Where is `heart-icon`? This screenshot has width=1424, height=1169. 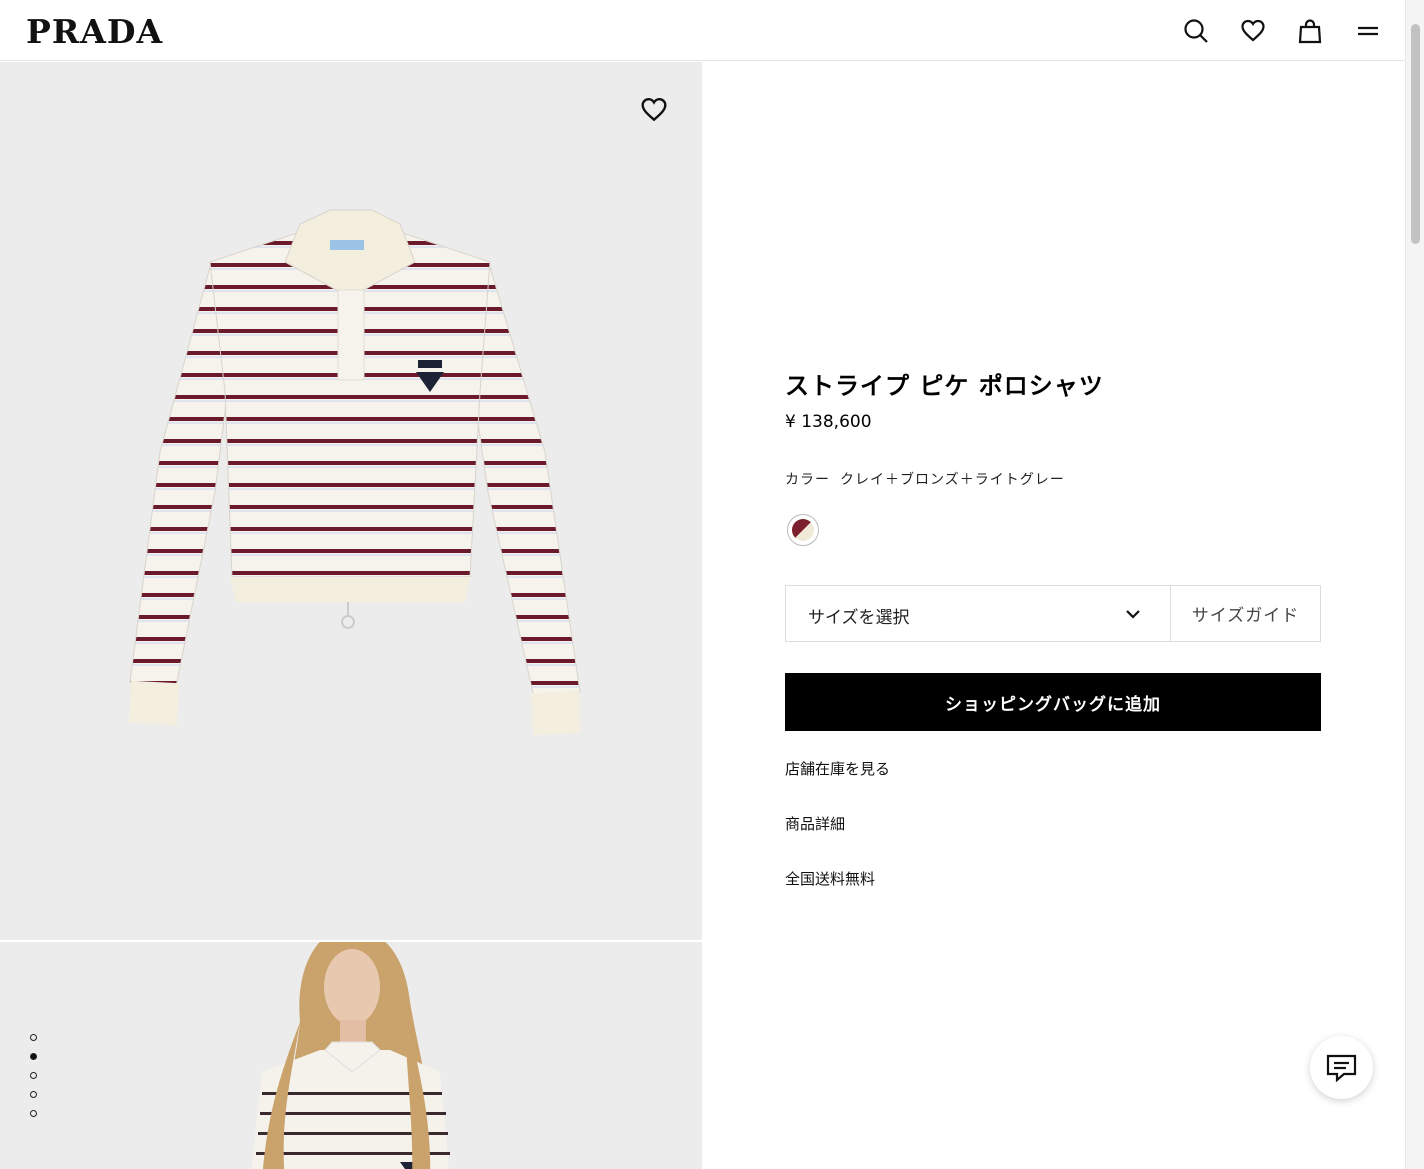 heart-icon is located at coordinates (1253, 31).